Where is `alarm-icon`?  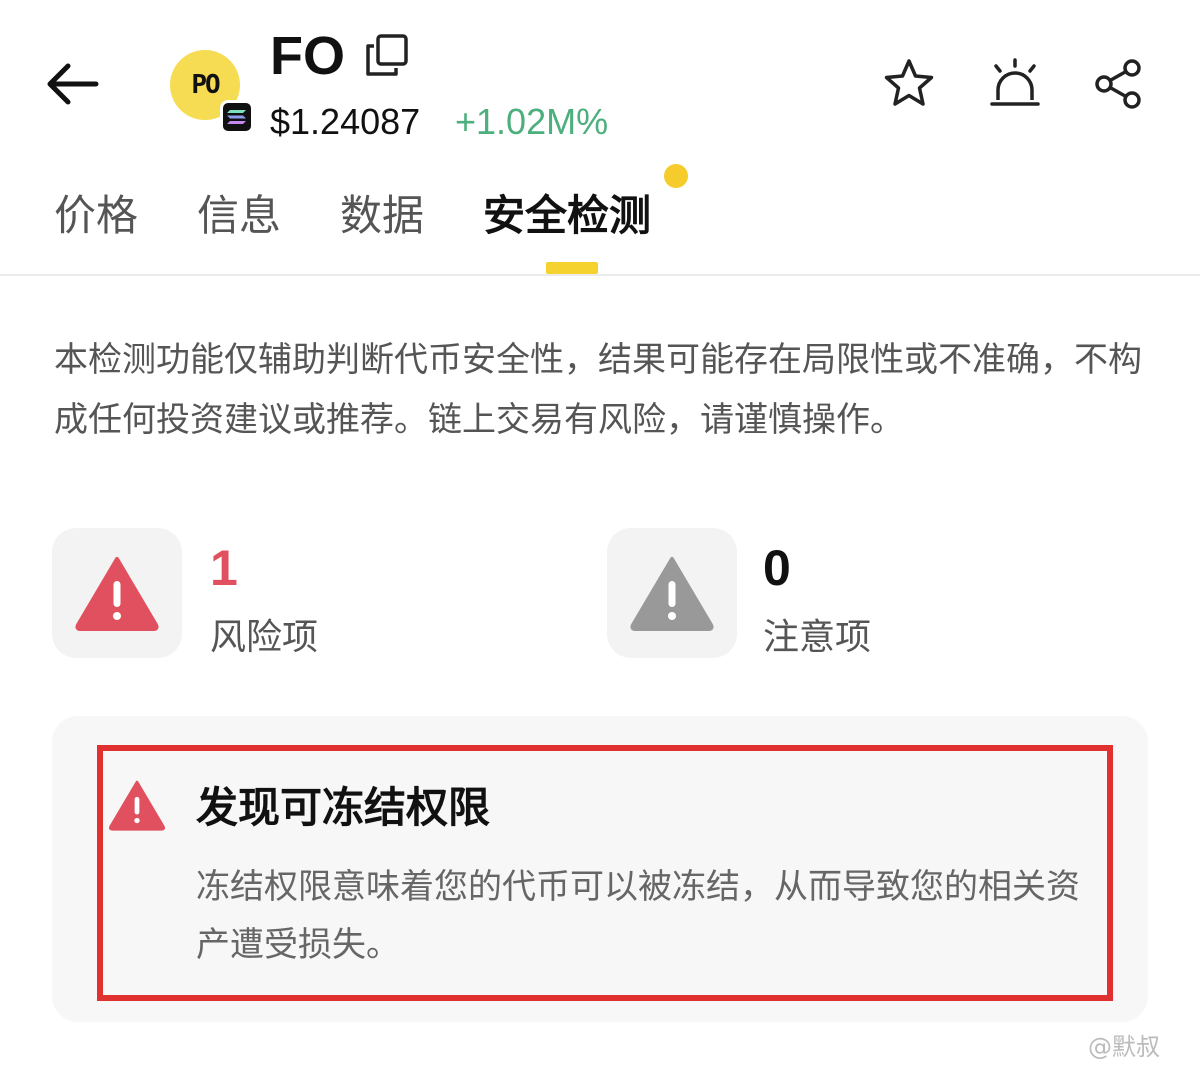
alarm-icon is located at coordinates (1015, 82).